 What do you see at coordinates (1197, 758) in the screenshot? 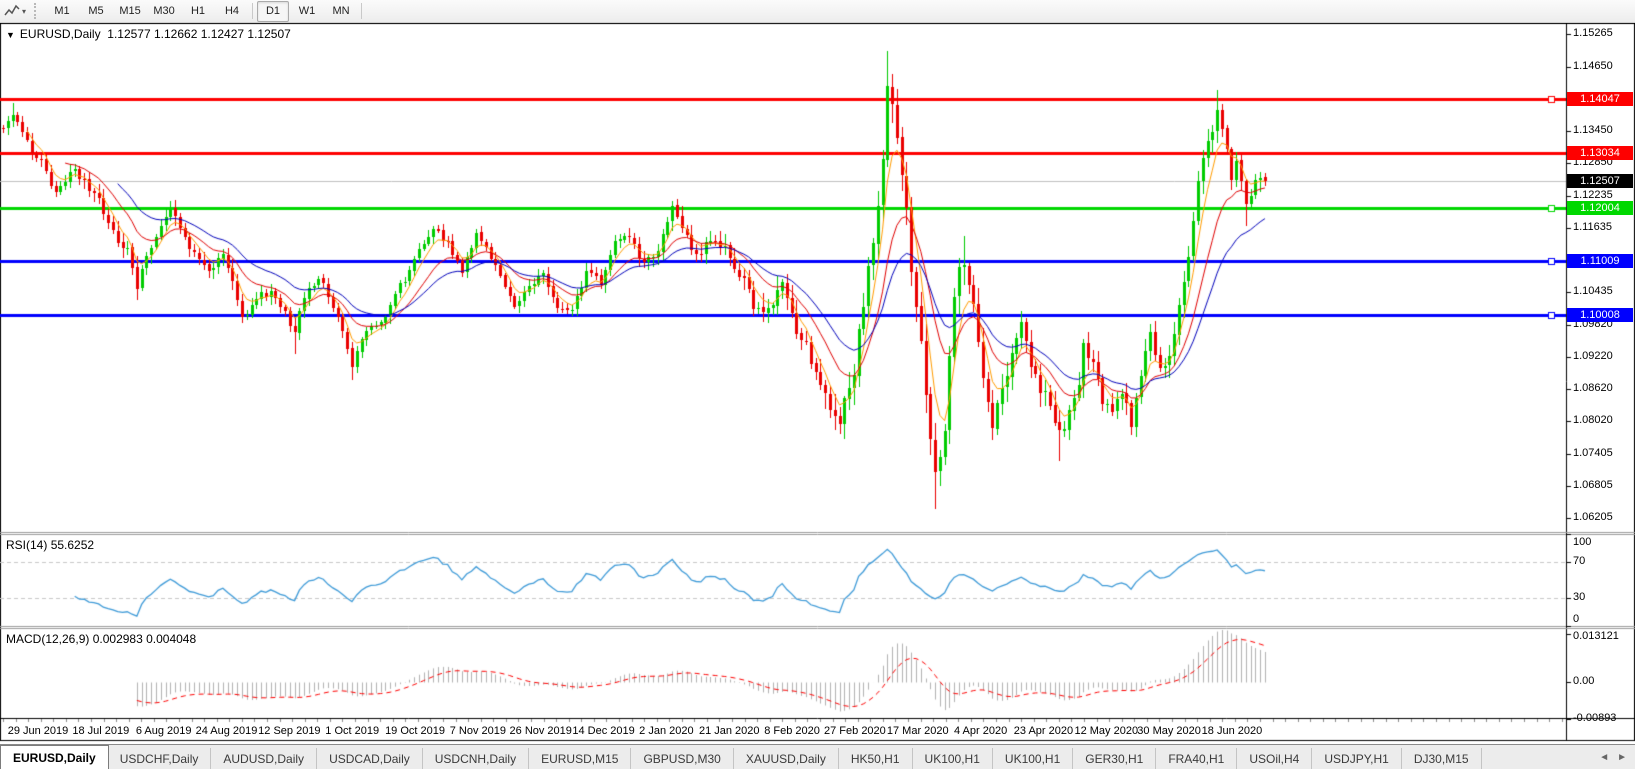
I see `chart-tab-fra40-h1: FRA40,H1` at bounding box center [1197, 758].